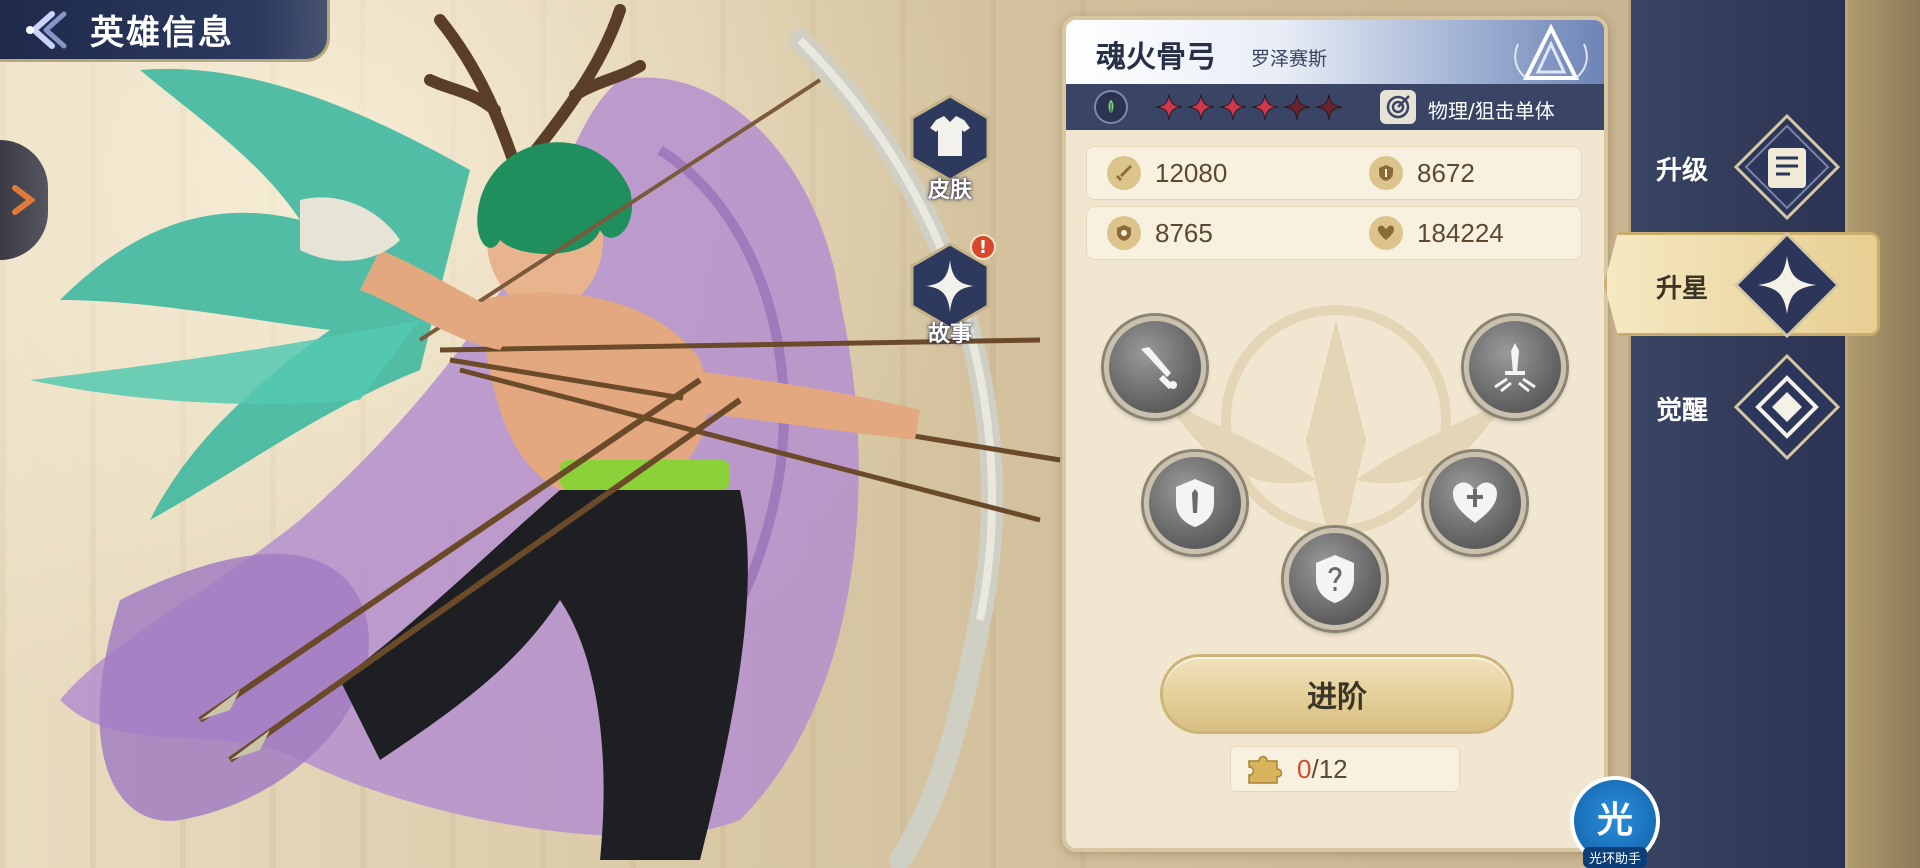 The width and height of the screenshot is (1920, 868). I want to click on nav-star-up-label: 升星, so click(1682, 289).